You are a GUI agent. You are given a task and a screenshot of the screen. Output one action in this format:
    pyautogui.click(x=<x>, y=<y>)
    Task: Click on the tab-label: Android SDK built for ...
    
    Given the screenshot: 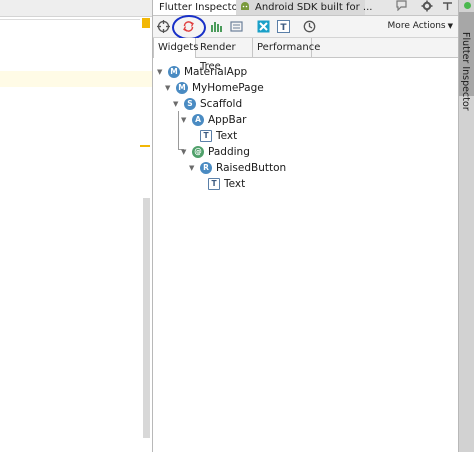 What is the action you would take?
    pyautogui.click(x=314, y=7)
    